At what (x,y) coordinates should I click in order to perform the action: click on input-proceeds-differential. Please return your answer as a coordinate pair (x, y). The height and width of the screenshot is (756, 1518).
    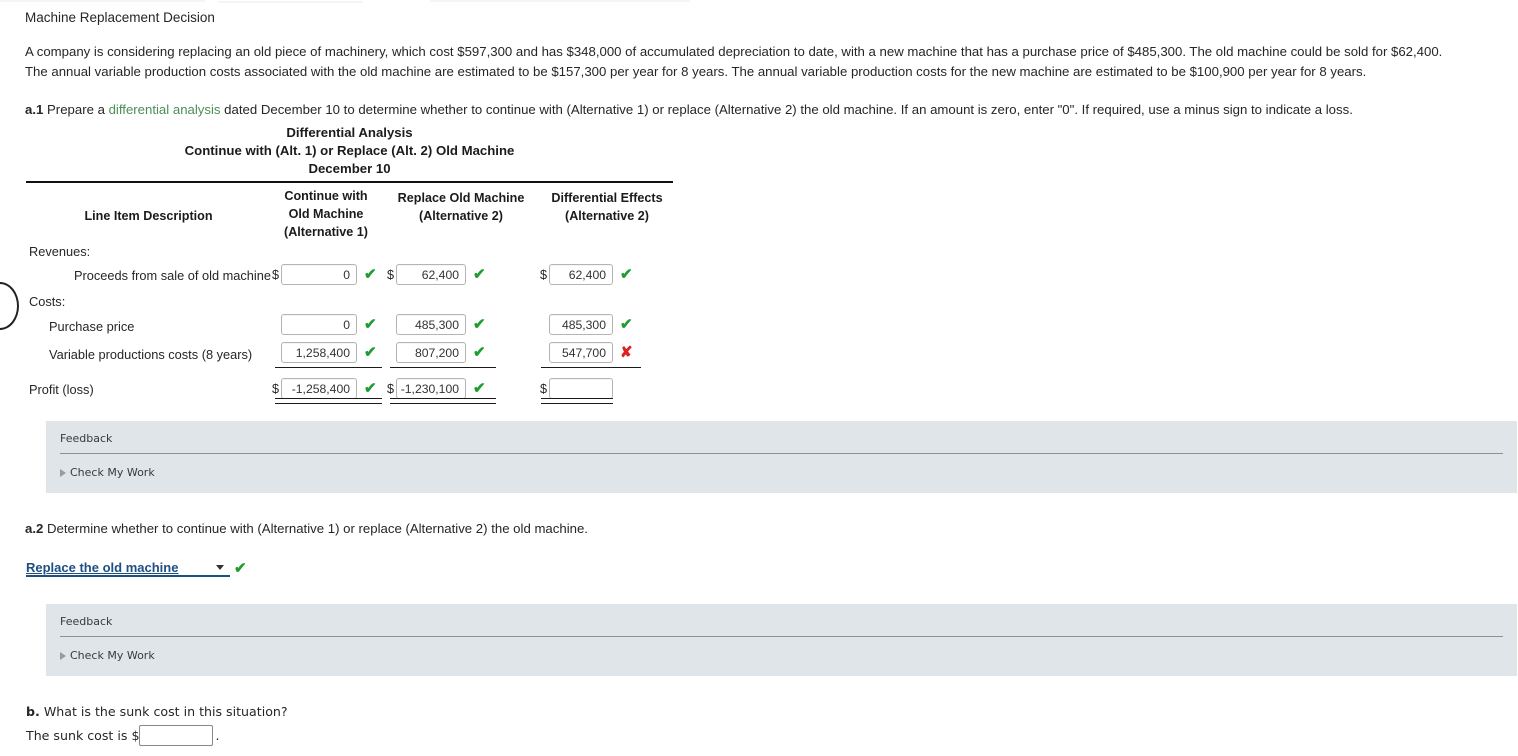
    Looking at the image, I should click on (581, 274).